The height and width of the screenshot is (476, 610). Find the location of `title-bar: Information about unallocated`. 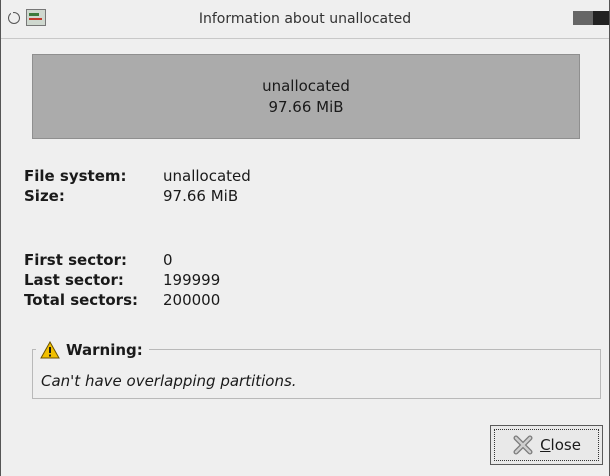

title-bar: Information about unallocated is located at coordinates (305, 19).